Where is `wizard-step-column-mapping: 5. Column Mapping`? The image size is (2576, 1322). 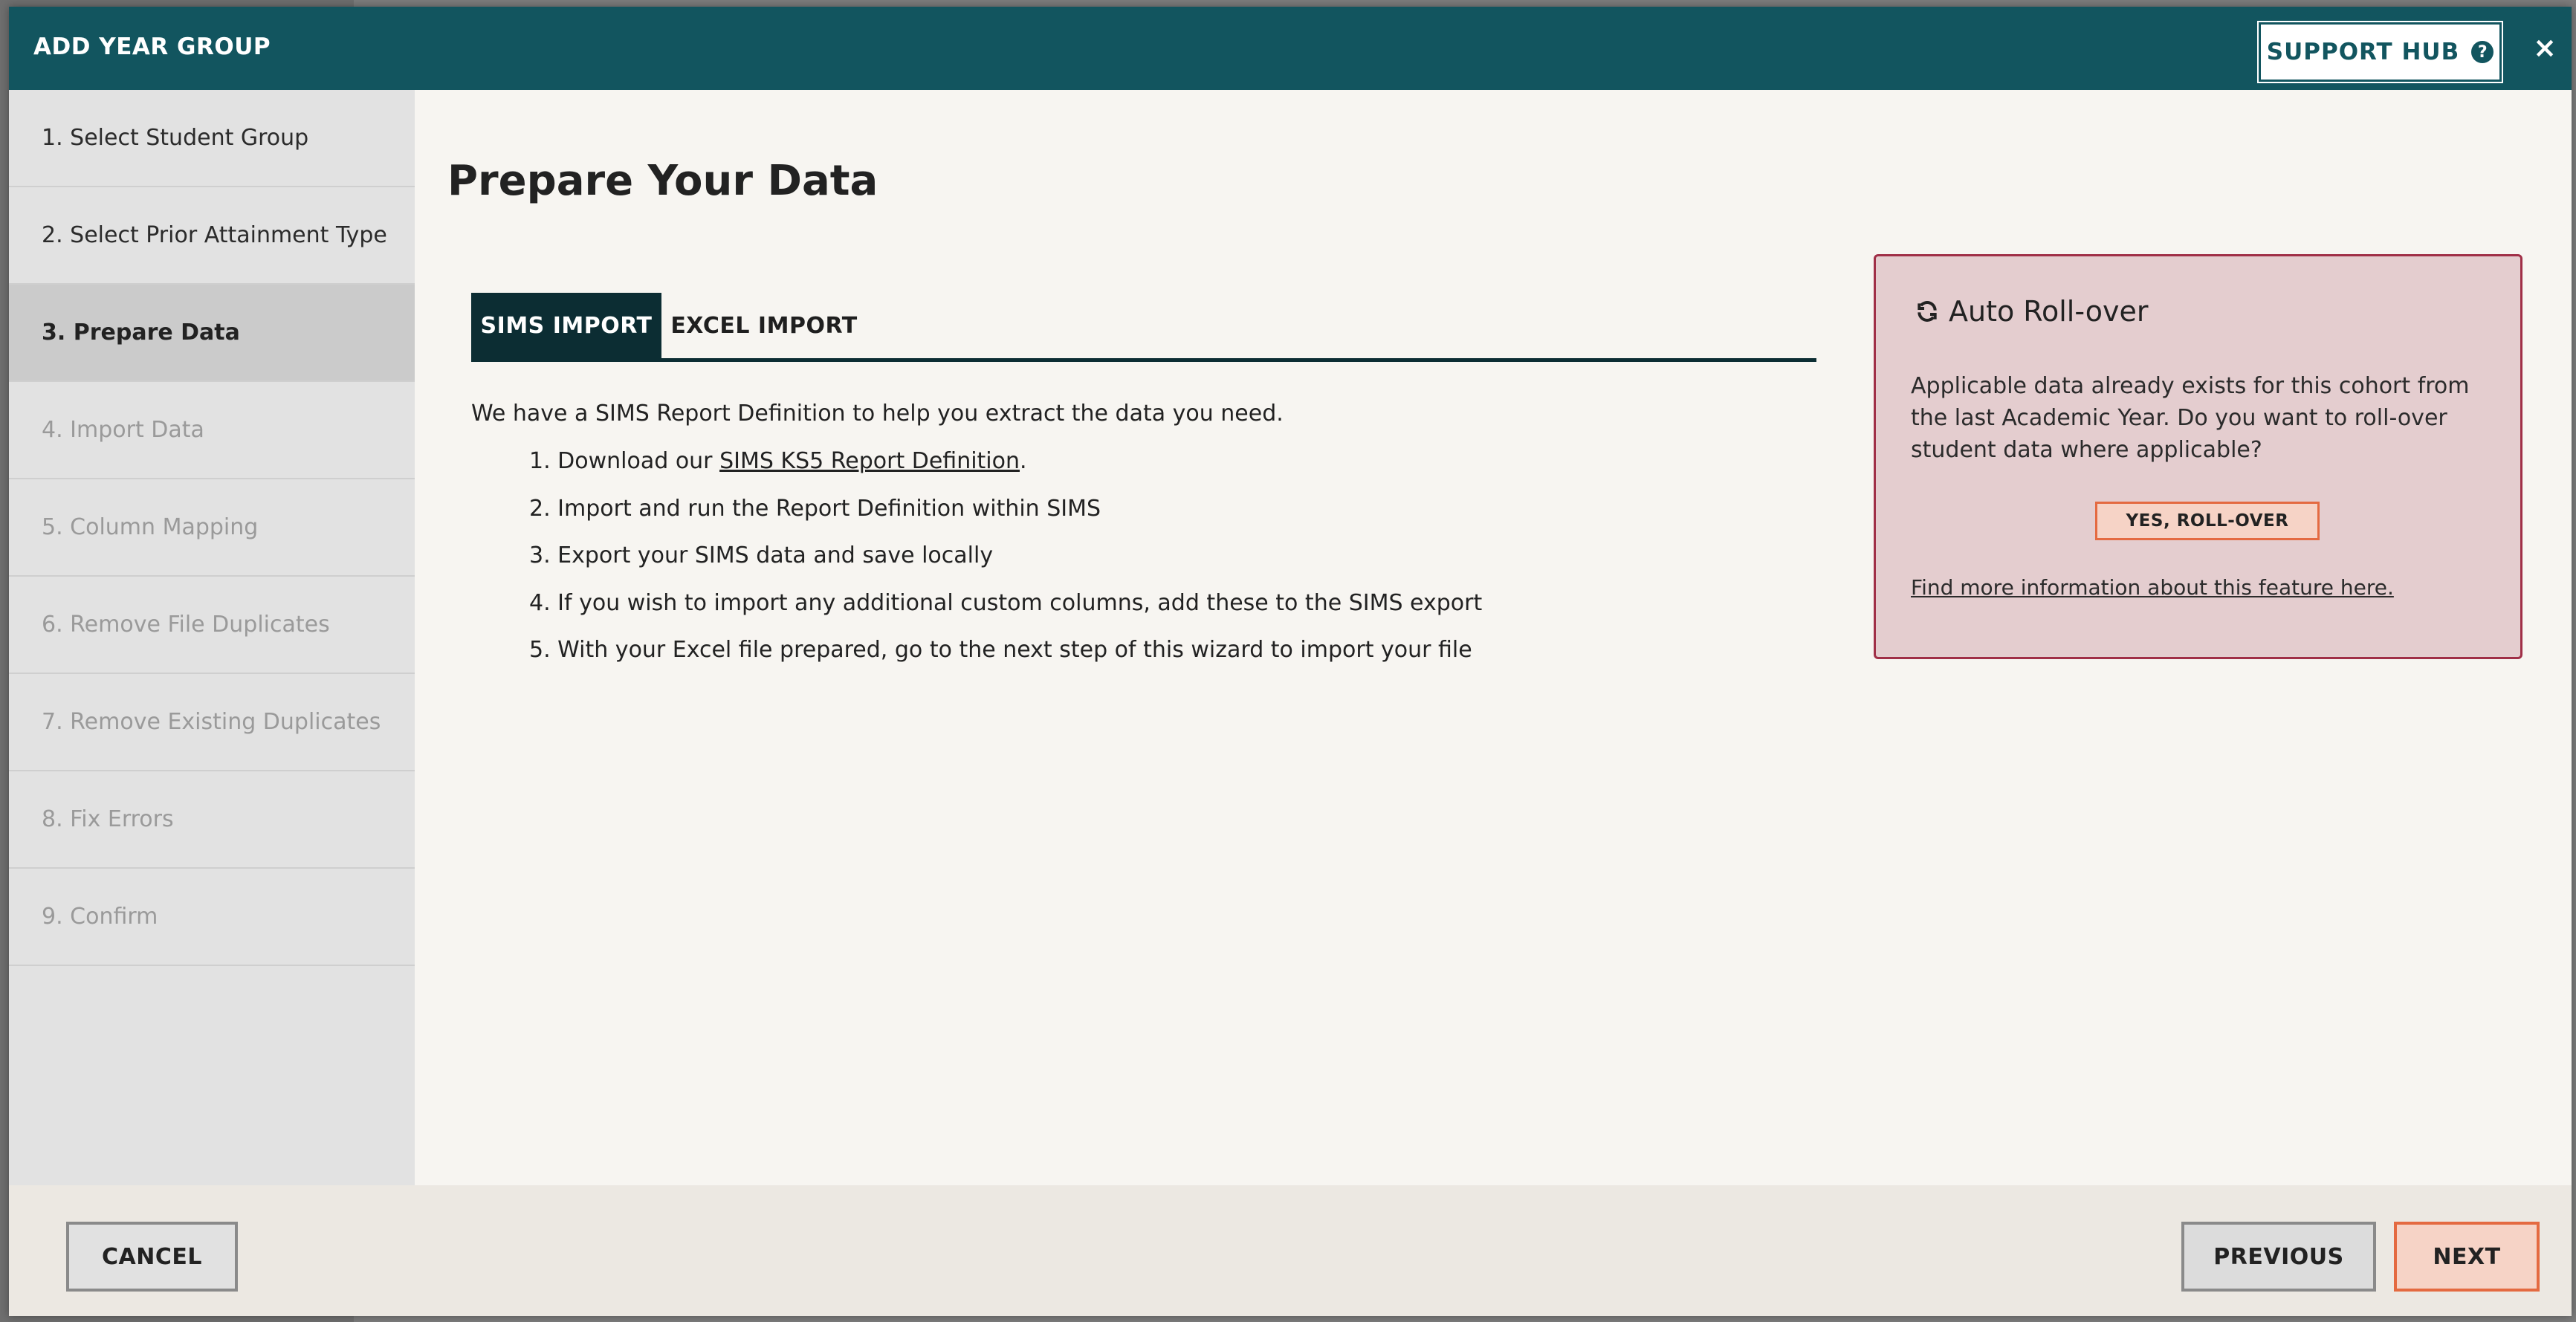 wizard-step-column-mapping: 5. Column Mapping is located at coordinates (212, 528).